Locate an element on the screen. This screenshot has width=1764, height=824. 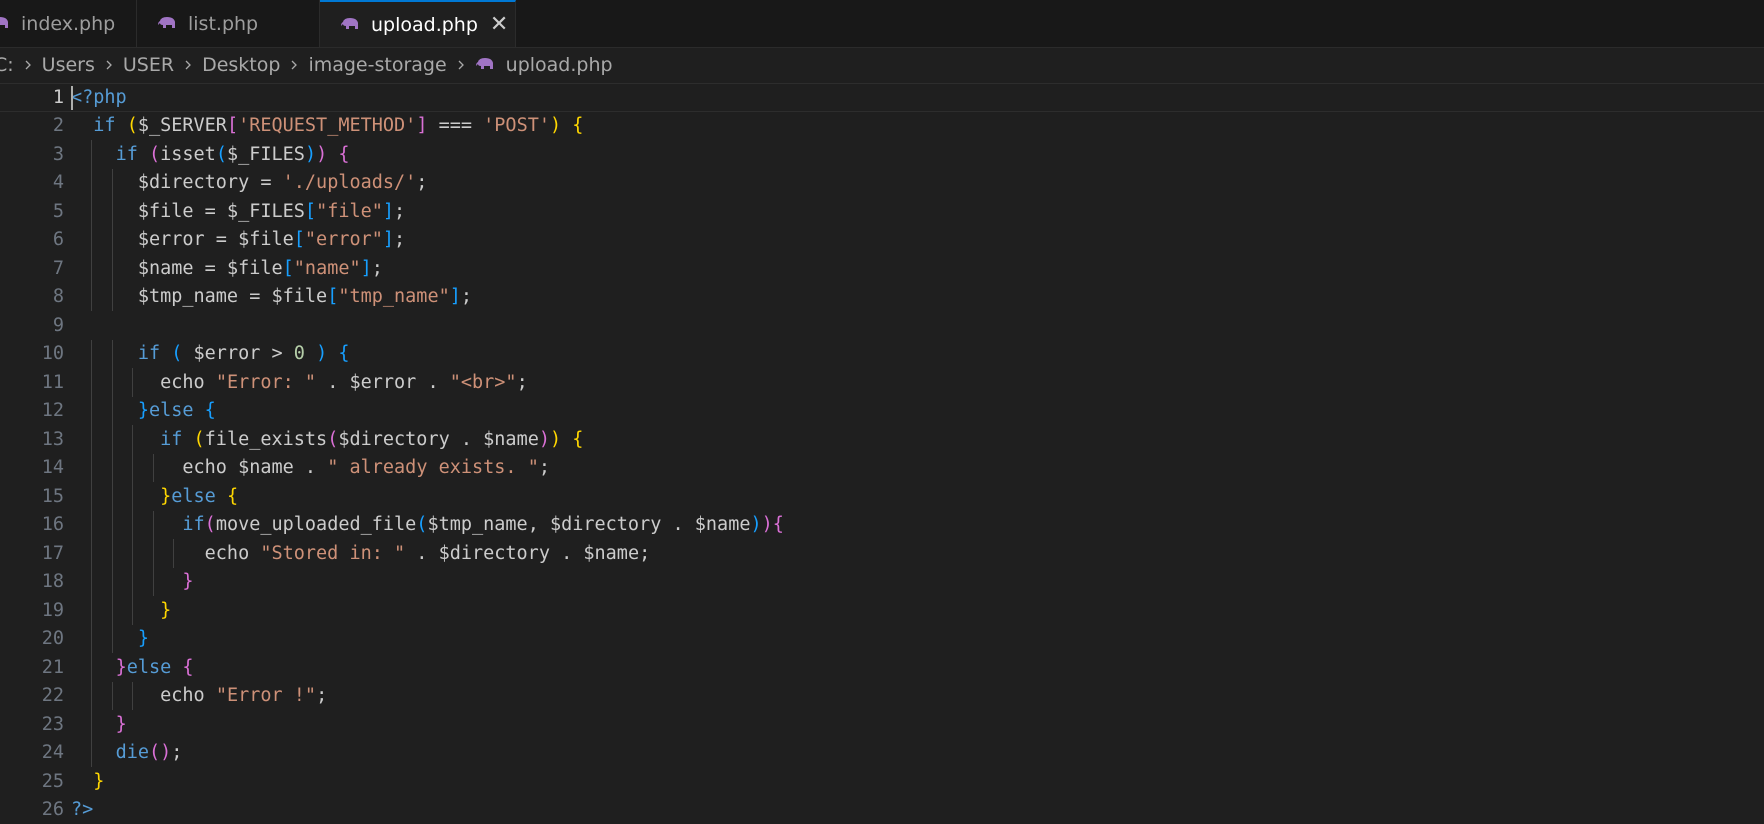
line-number: 17 is located at coordinates (32, 553).